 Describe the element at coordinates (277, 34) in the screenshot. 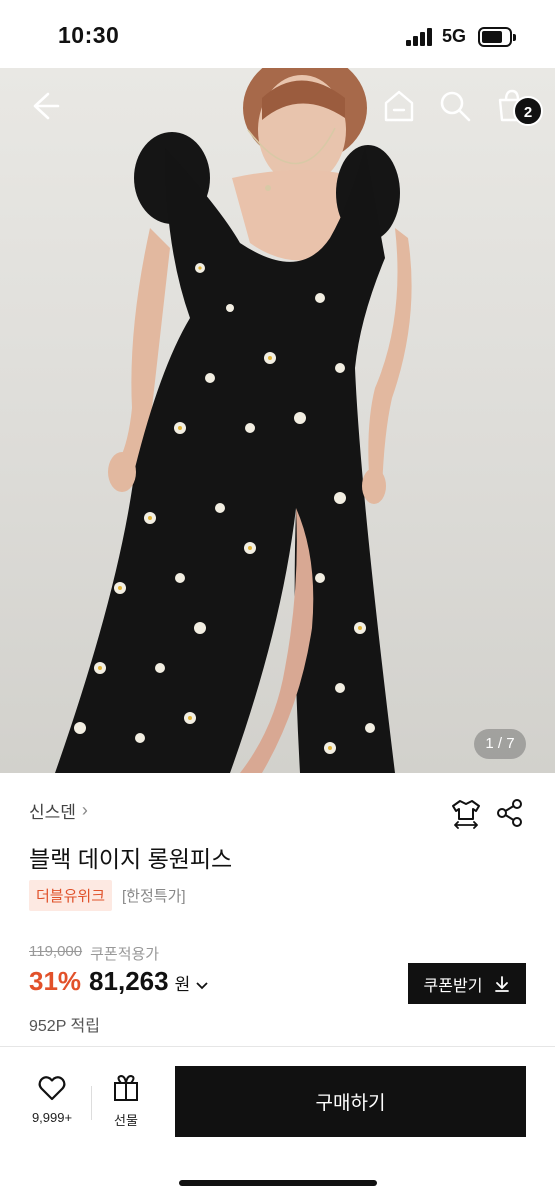

I see `status-bar: 10:30 5G` at that location.